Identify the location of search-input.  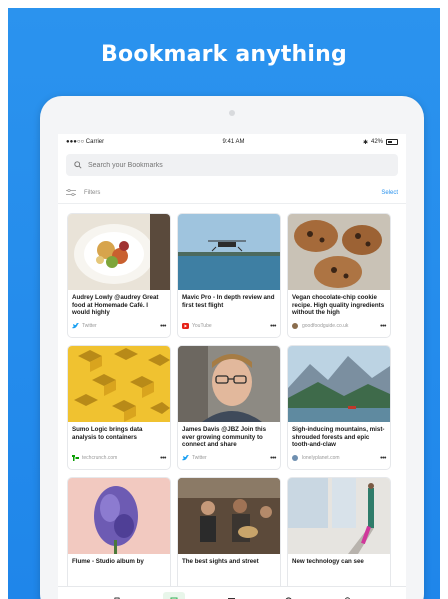
(239, 165).